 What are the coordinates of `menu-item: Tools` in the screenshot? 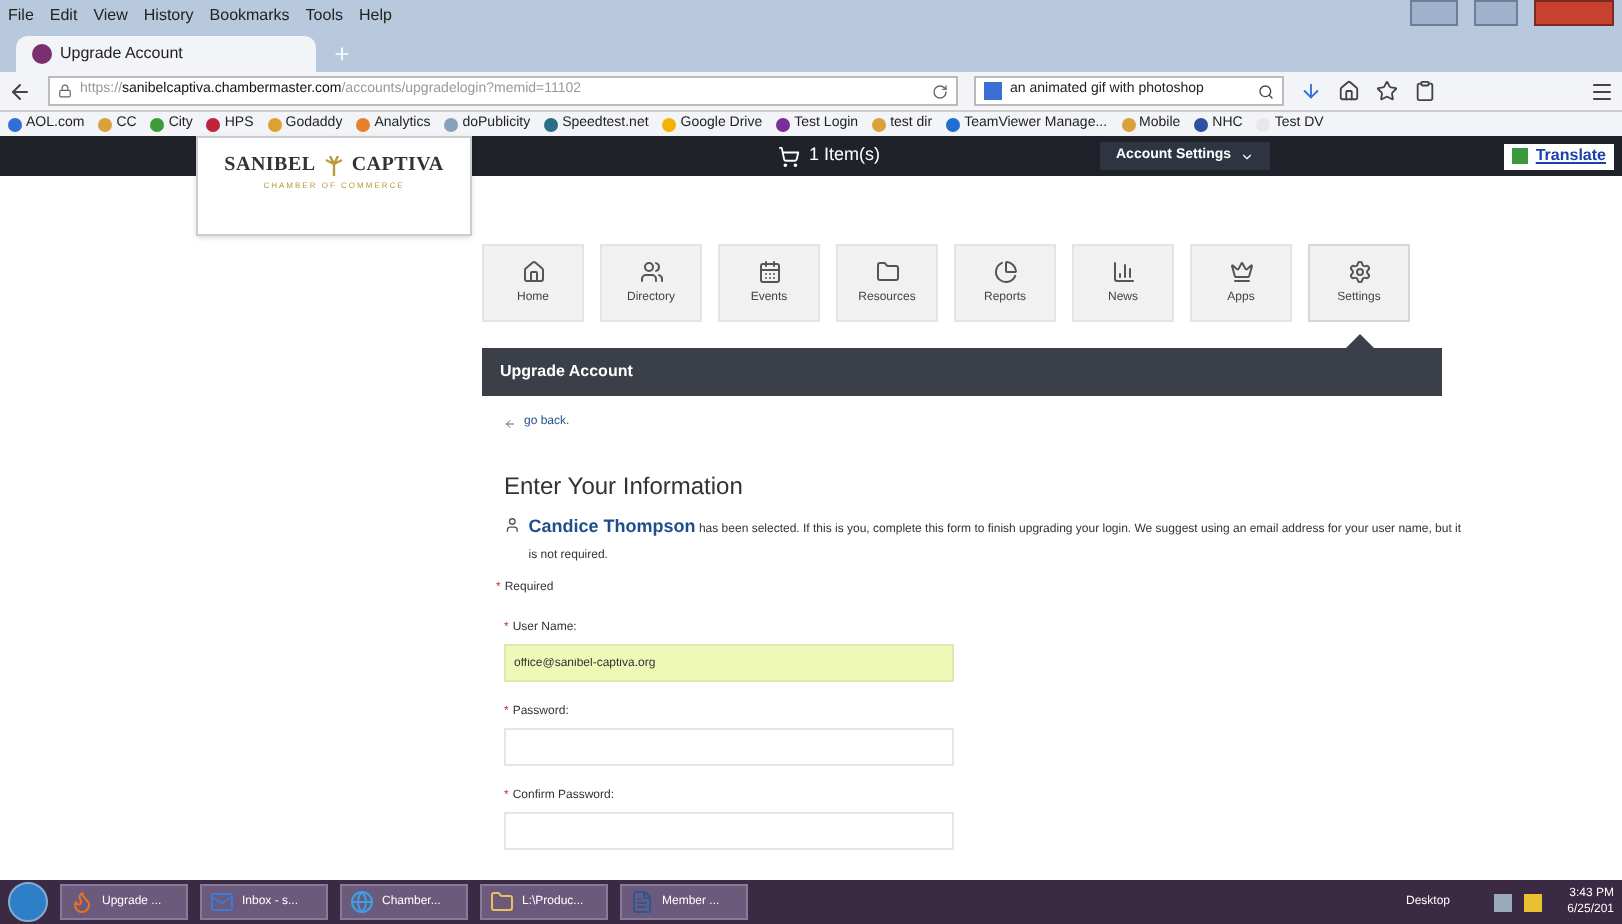 It's located at (324, 16).